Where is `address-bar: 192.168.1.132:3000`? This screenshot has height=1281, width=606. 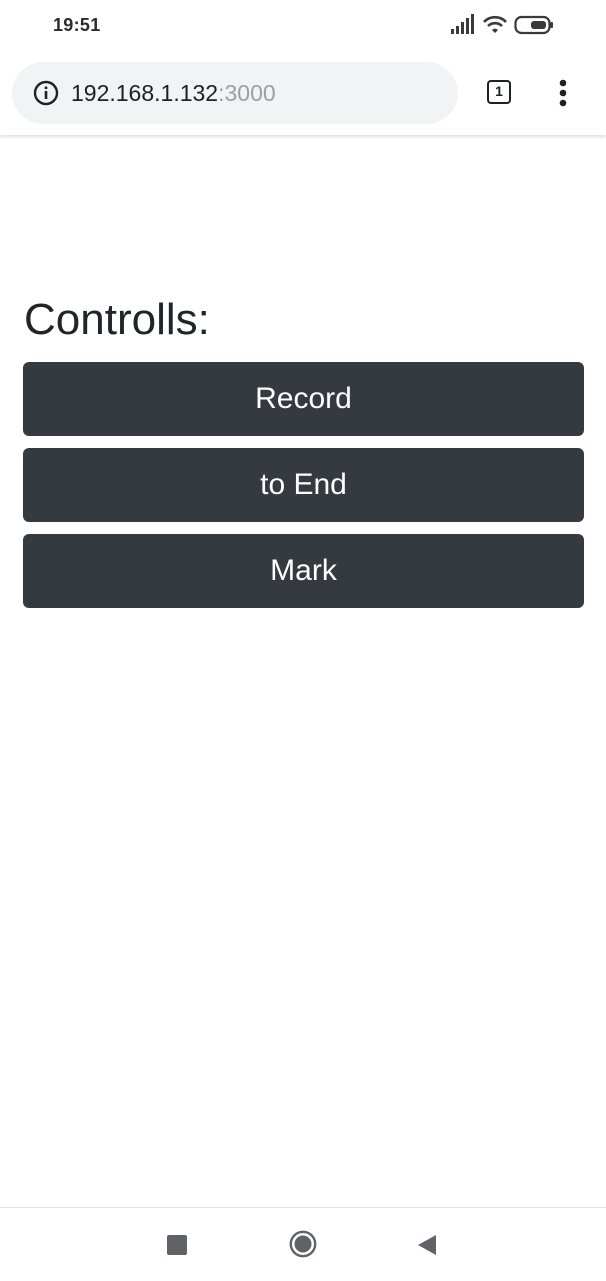 address-bar: 192.168.1.132:3000 is located at coordinates (235, 93).